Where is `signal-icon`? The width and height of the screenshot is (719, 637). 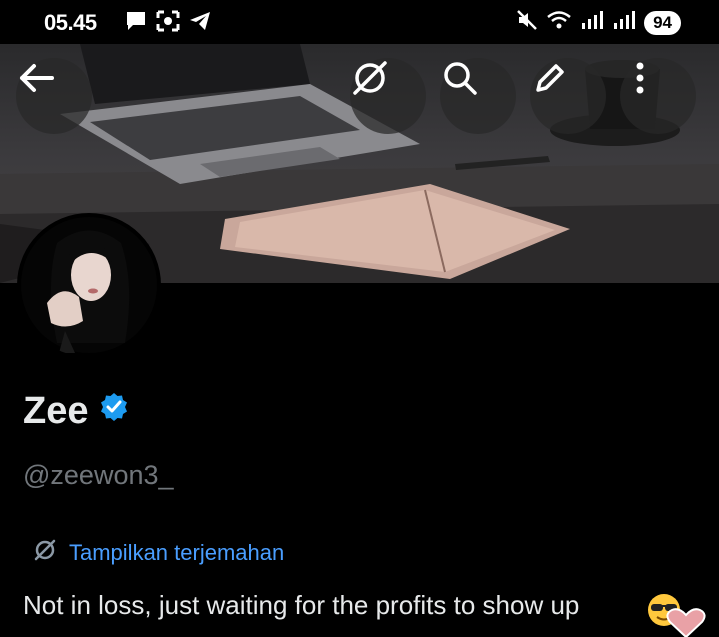
signal-icon is located at coordinates (592, 22).